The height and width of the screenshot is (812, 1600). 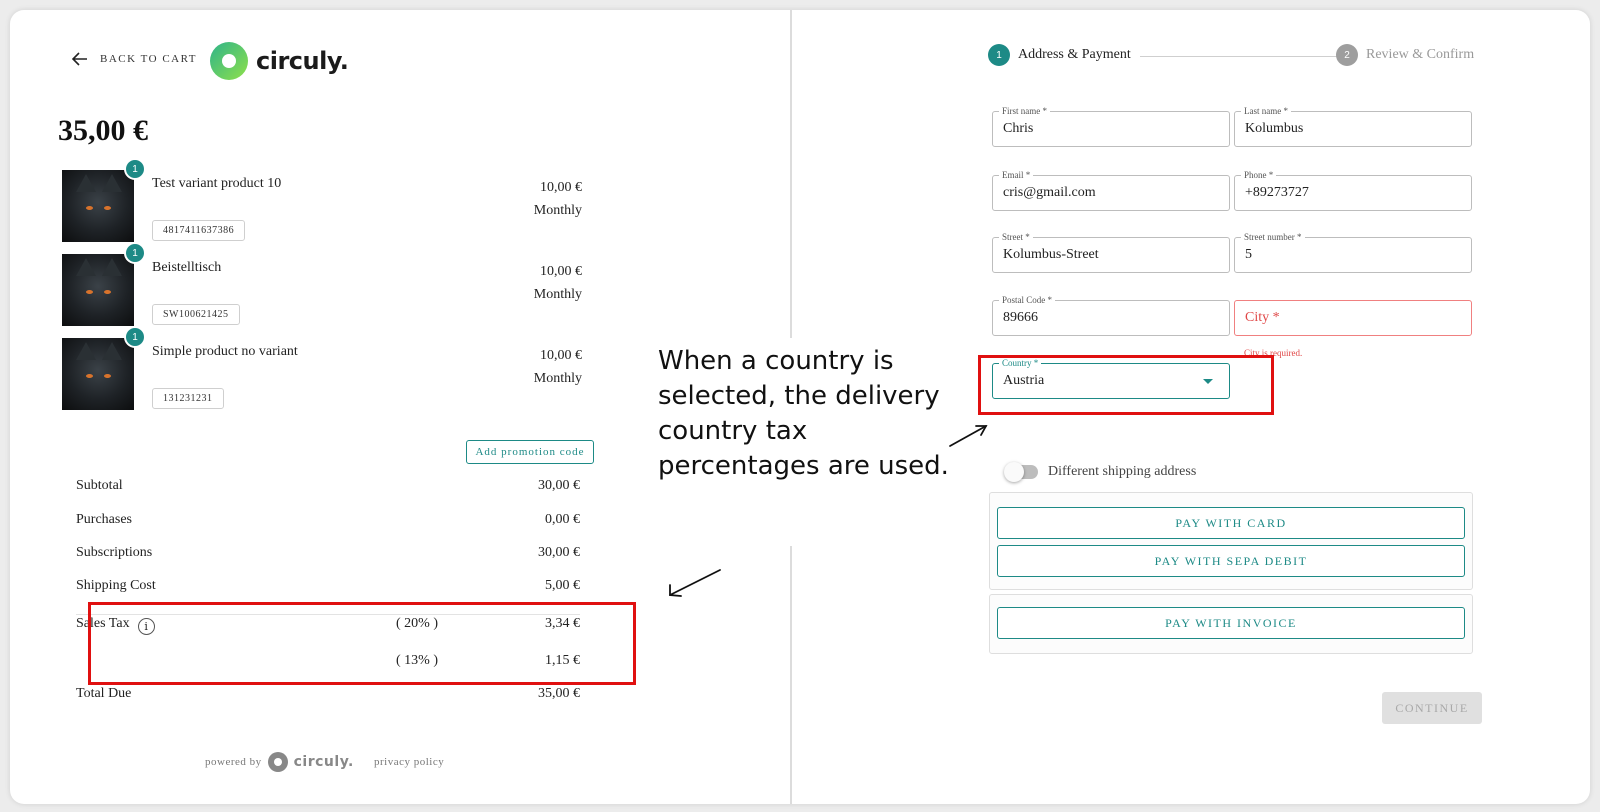 I want to click on purchases-row: Purchases 0,00 €, so click(x=328, y=520).